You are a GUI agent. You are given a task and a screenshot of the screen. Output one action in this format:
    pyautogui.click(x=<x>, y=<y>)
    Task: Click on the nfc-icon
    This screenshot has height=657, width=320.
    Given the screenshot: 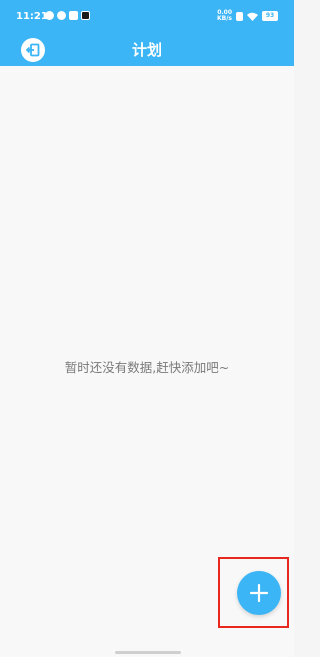 What is the action you would take?
    pyautogui.click(x=239, y=16)
    